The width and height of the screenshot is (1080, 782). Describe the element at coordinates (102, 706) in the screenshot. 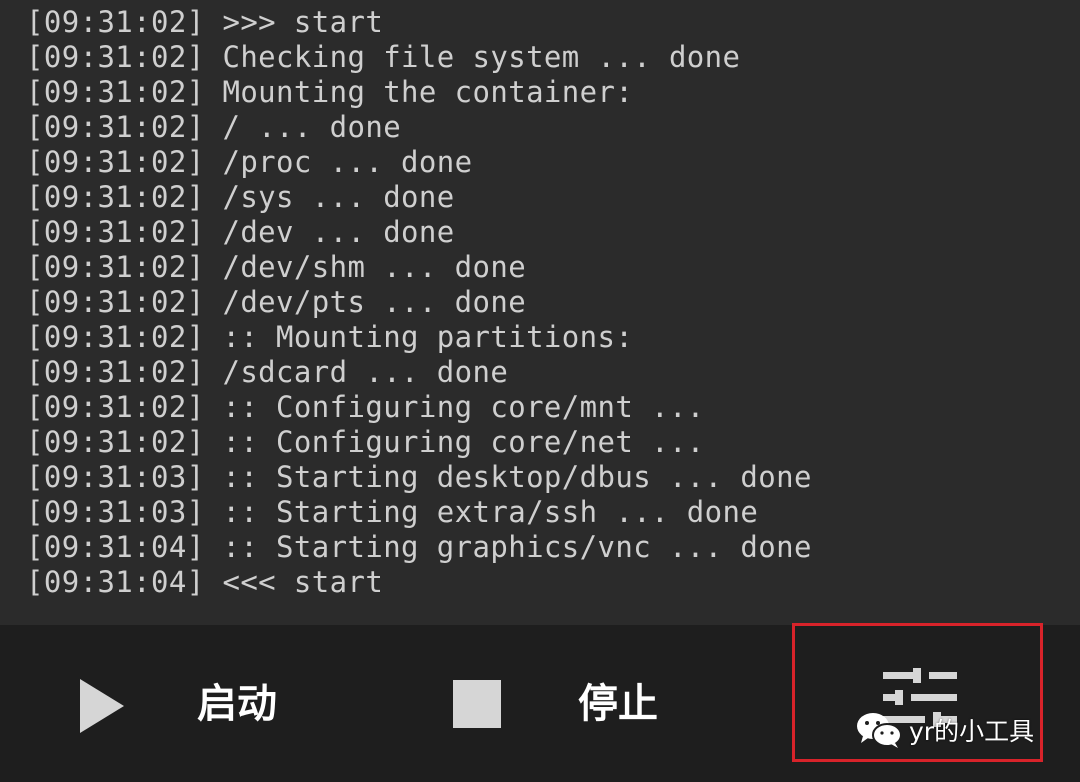

I see `play-icon` at that location.